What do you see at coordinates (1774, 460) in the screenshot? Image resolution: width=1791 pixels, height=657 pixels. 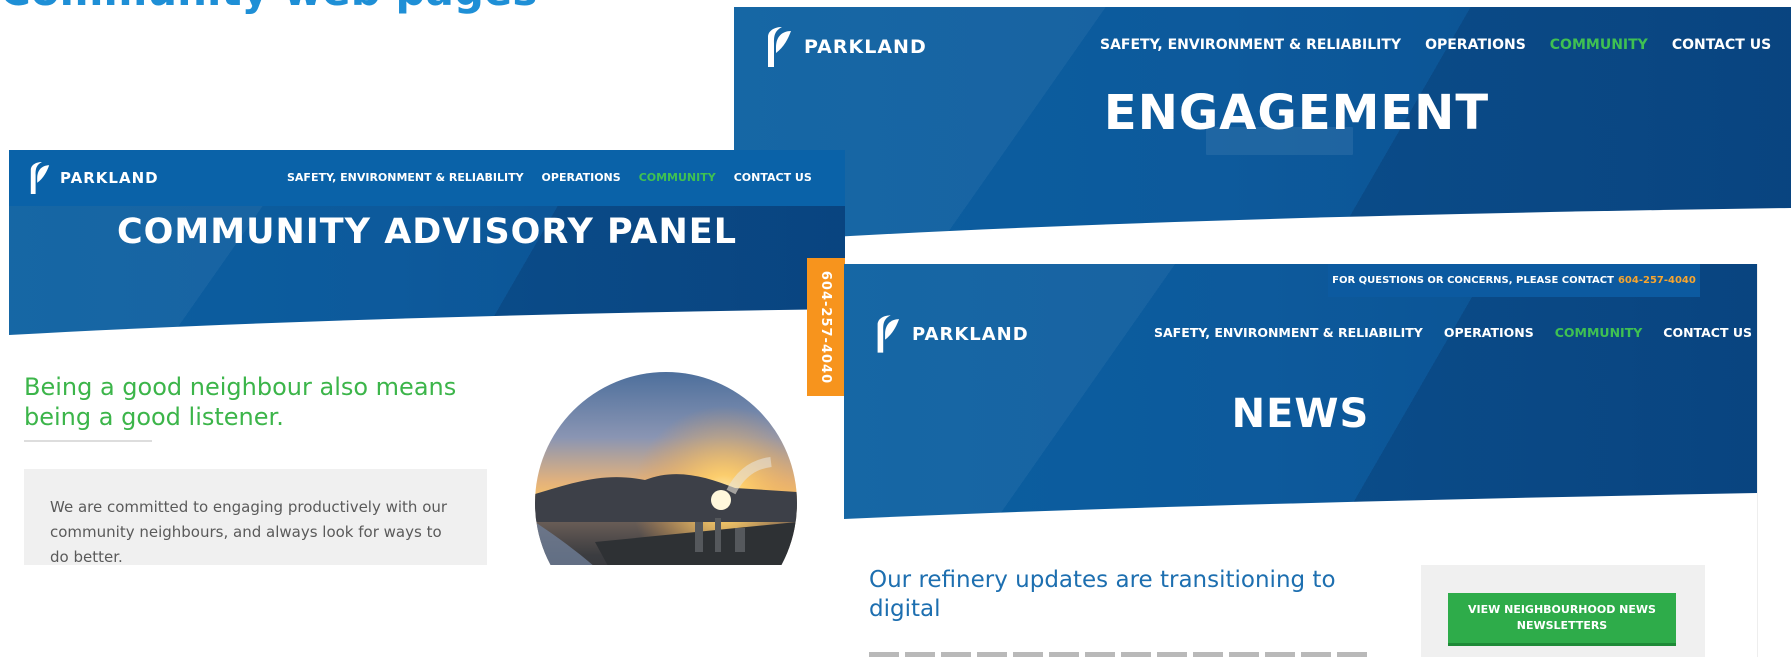 I see `page-edge` at bounding box center [1774, 460].